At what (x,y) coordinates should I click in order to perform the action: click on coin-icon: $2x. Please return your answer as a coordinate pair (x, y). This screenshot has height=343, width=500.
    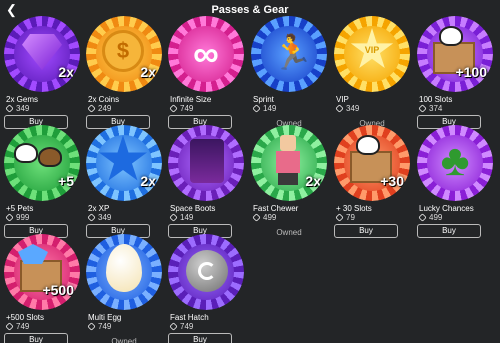
    Looking at the image, I should click on (124, 54).